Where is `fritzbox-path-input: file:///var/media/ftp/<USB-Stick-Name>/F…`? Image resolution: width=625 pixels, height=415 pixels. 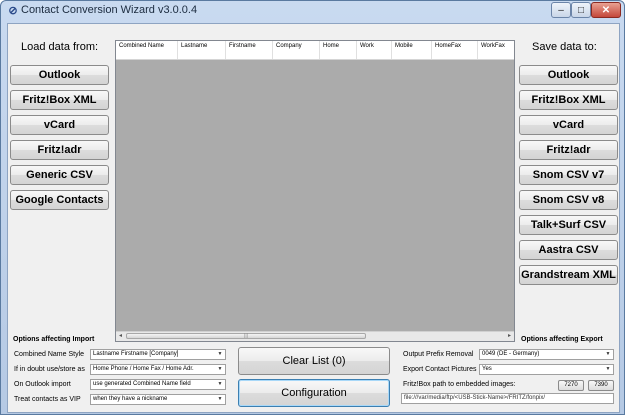
fritzbox-path-input: file:///var/media/ftp/<USB-Stick-Name>/F… is located at coordinates (507, 398).